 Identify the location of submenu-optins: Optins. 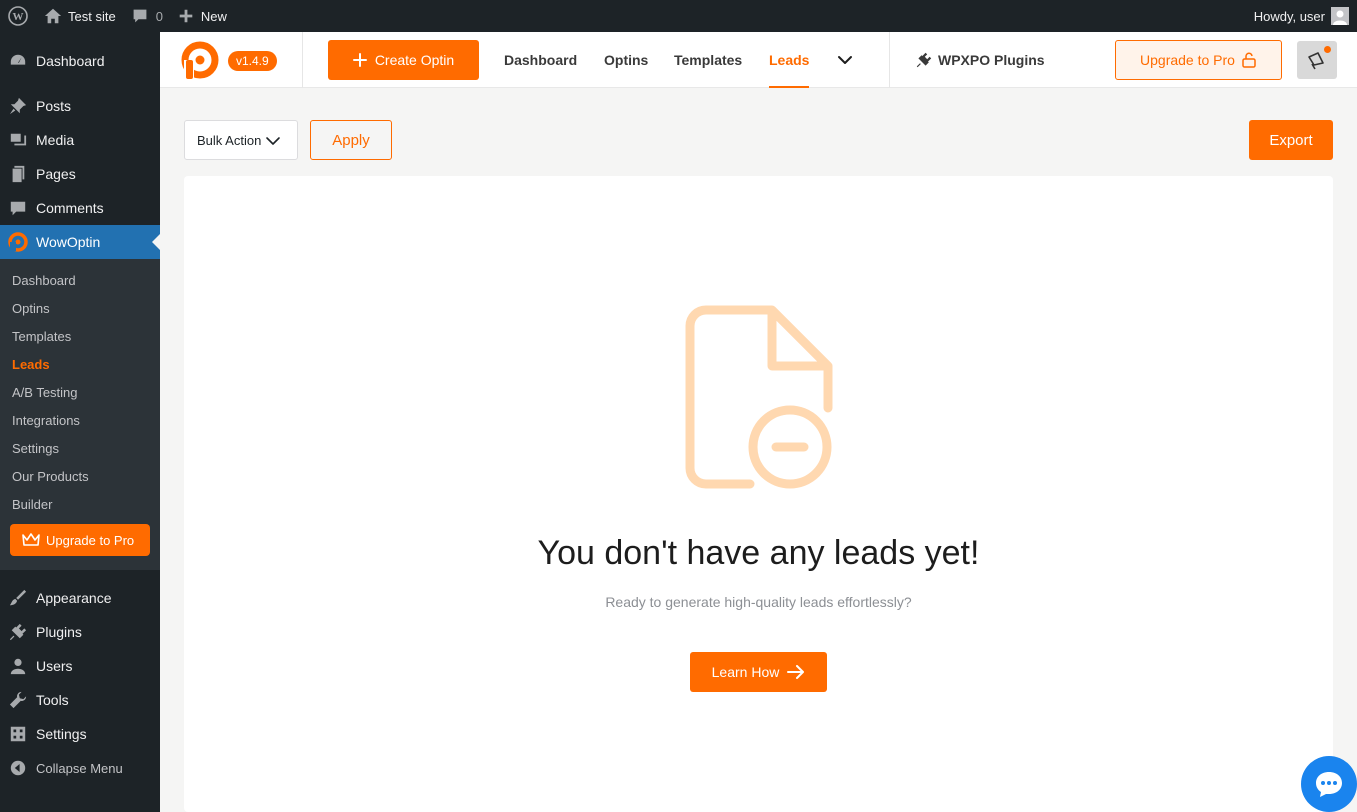
(80, 308).